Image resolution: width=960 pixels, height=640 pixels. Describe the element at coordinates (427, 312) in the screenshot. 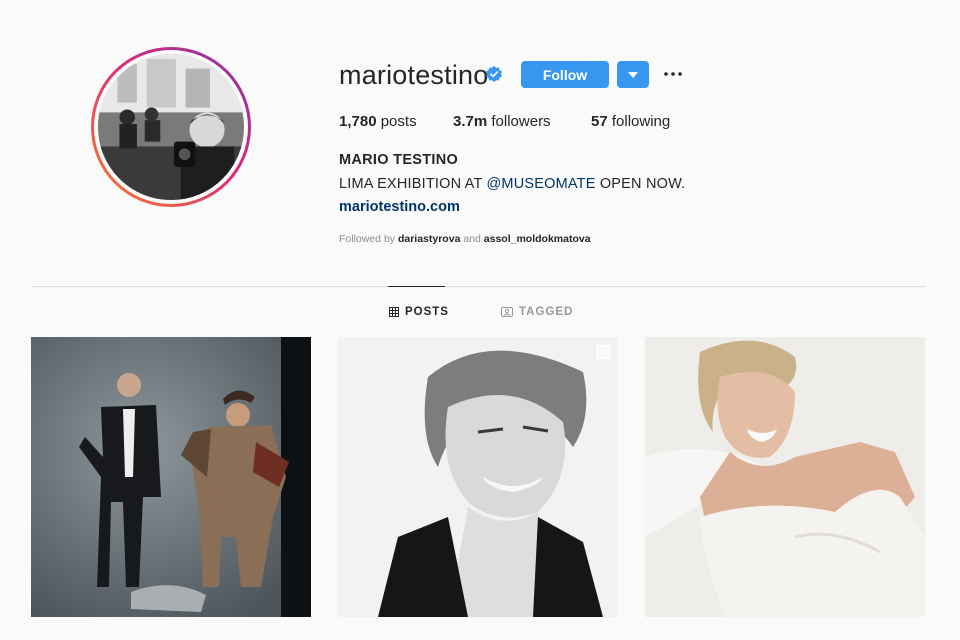

I see `tab-posts-label: POSTS` at that location.